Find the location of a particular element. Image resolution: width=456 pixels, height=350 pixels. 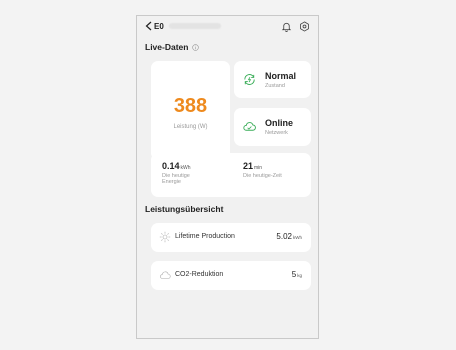

cloud-check-icon is located at coordinates (249, 126).